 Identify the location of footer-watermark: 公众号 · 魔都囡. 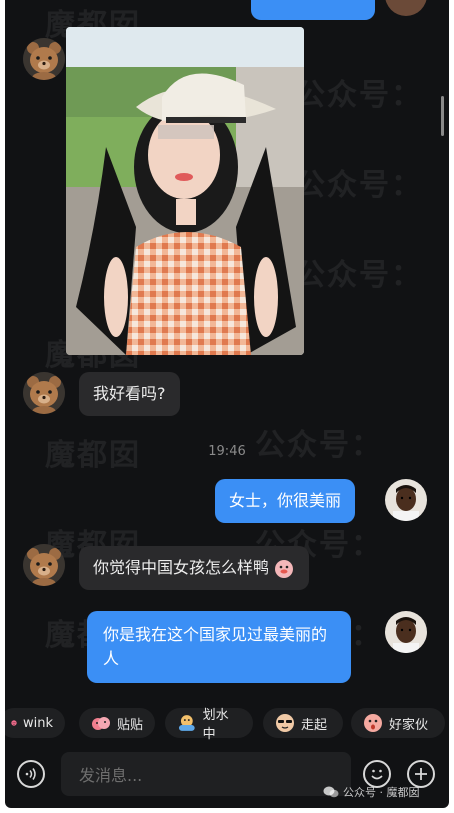
(371, 792).